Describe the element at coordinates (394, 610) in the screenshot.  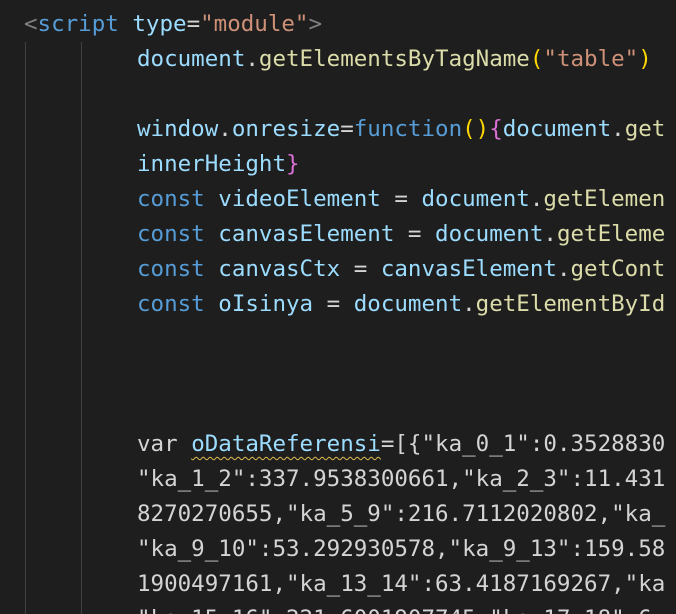
I see `token-data: "ka_15_16":221.6001907745,"ka_17_18":6` at that location.